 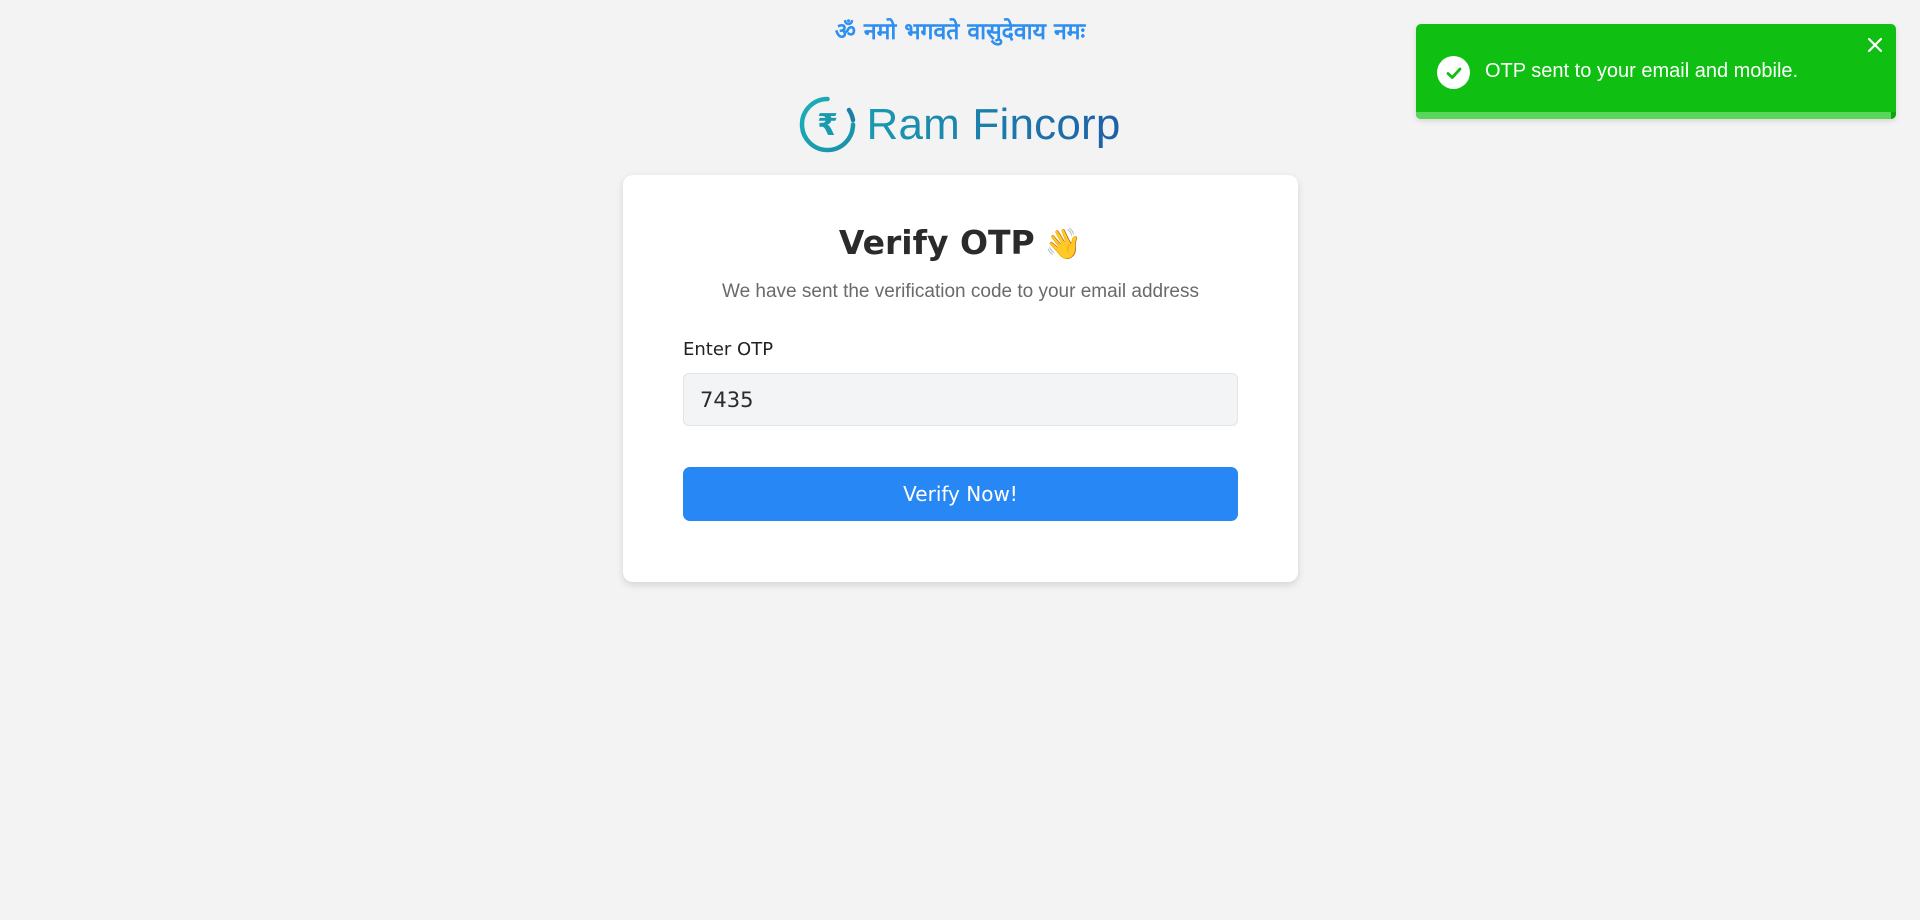 I want to click on brand-name: Ram Fincorp, so click(x=993, y=124).